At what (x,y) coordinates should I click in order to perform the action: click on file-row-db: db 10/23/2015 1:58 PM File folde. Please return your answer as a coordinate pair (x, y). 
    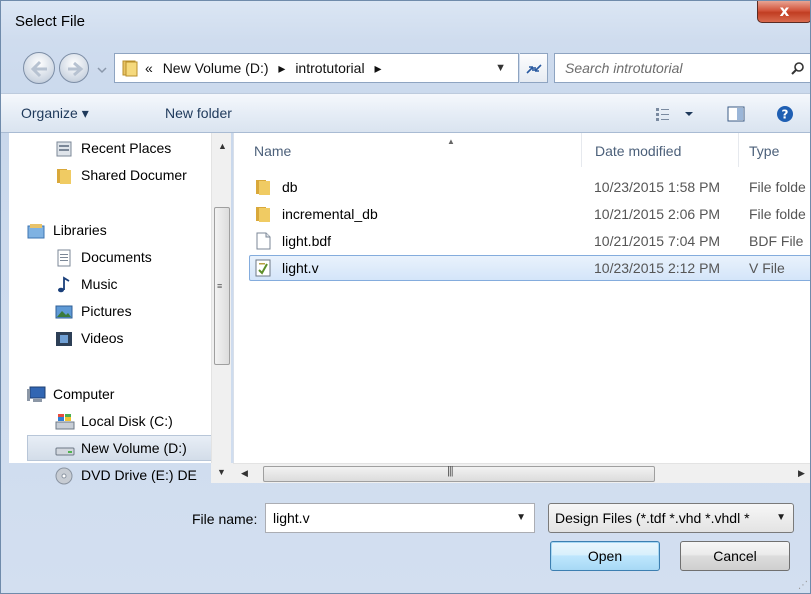
    Looking at the image, I should click on (530, 188).